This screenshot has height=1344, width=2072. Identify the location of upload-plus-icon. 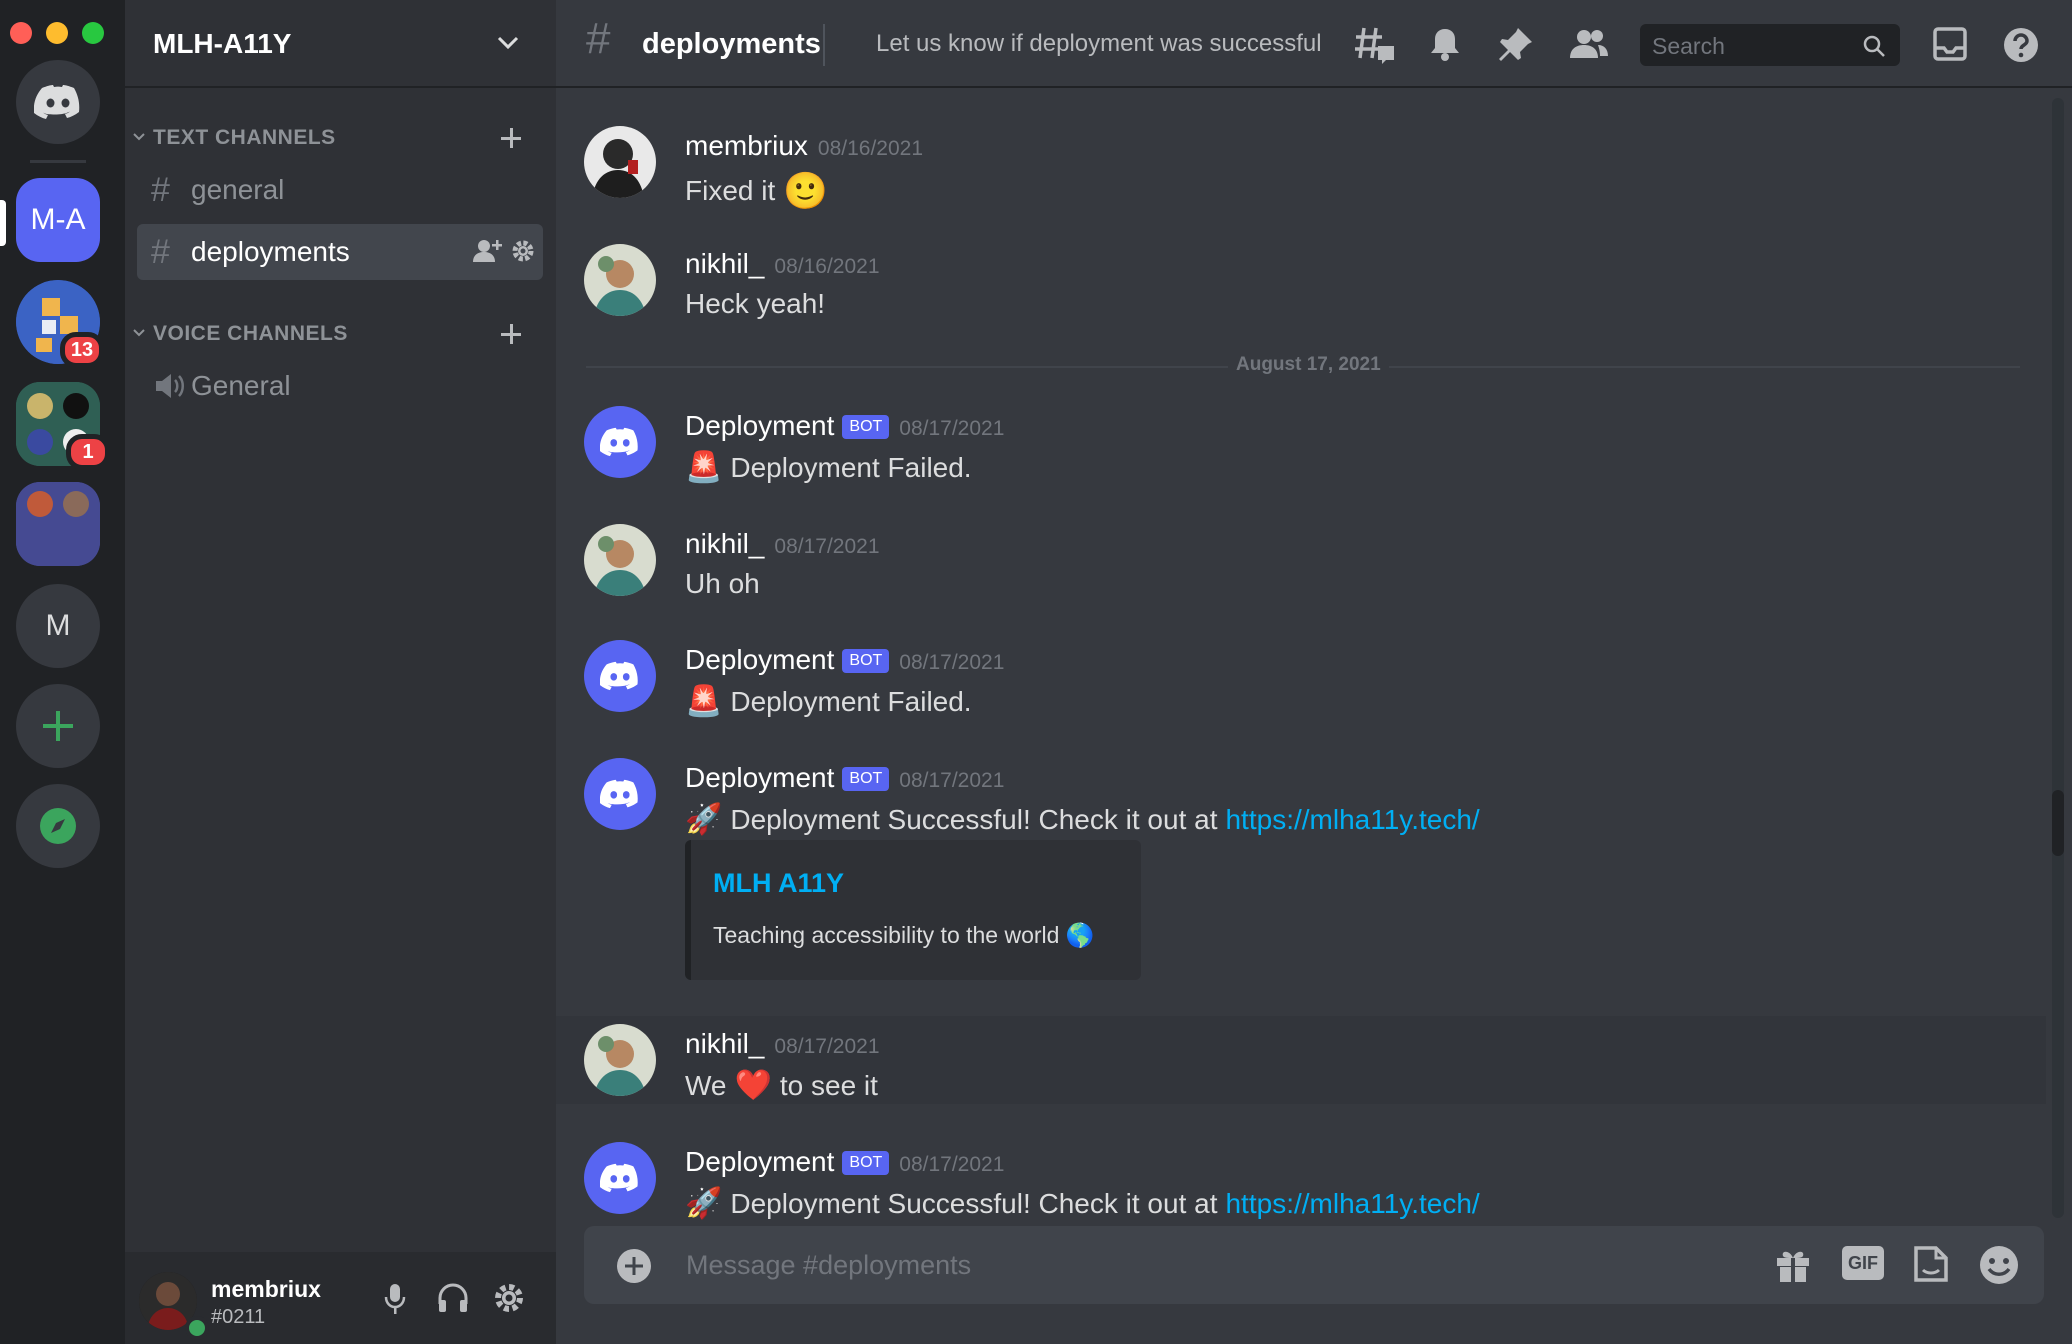
(634, 1266).